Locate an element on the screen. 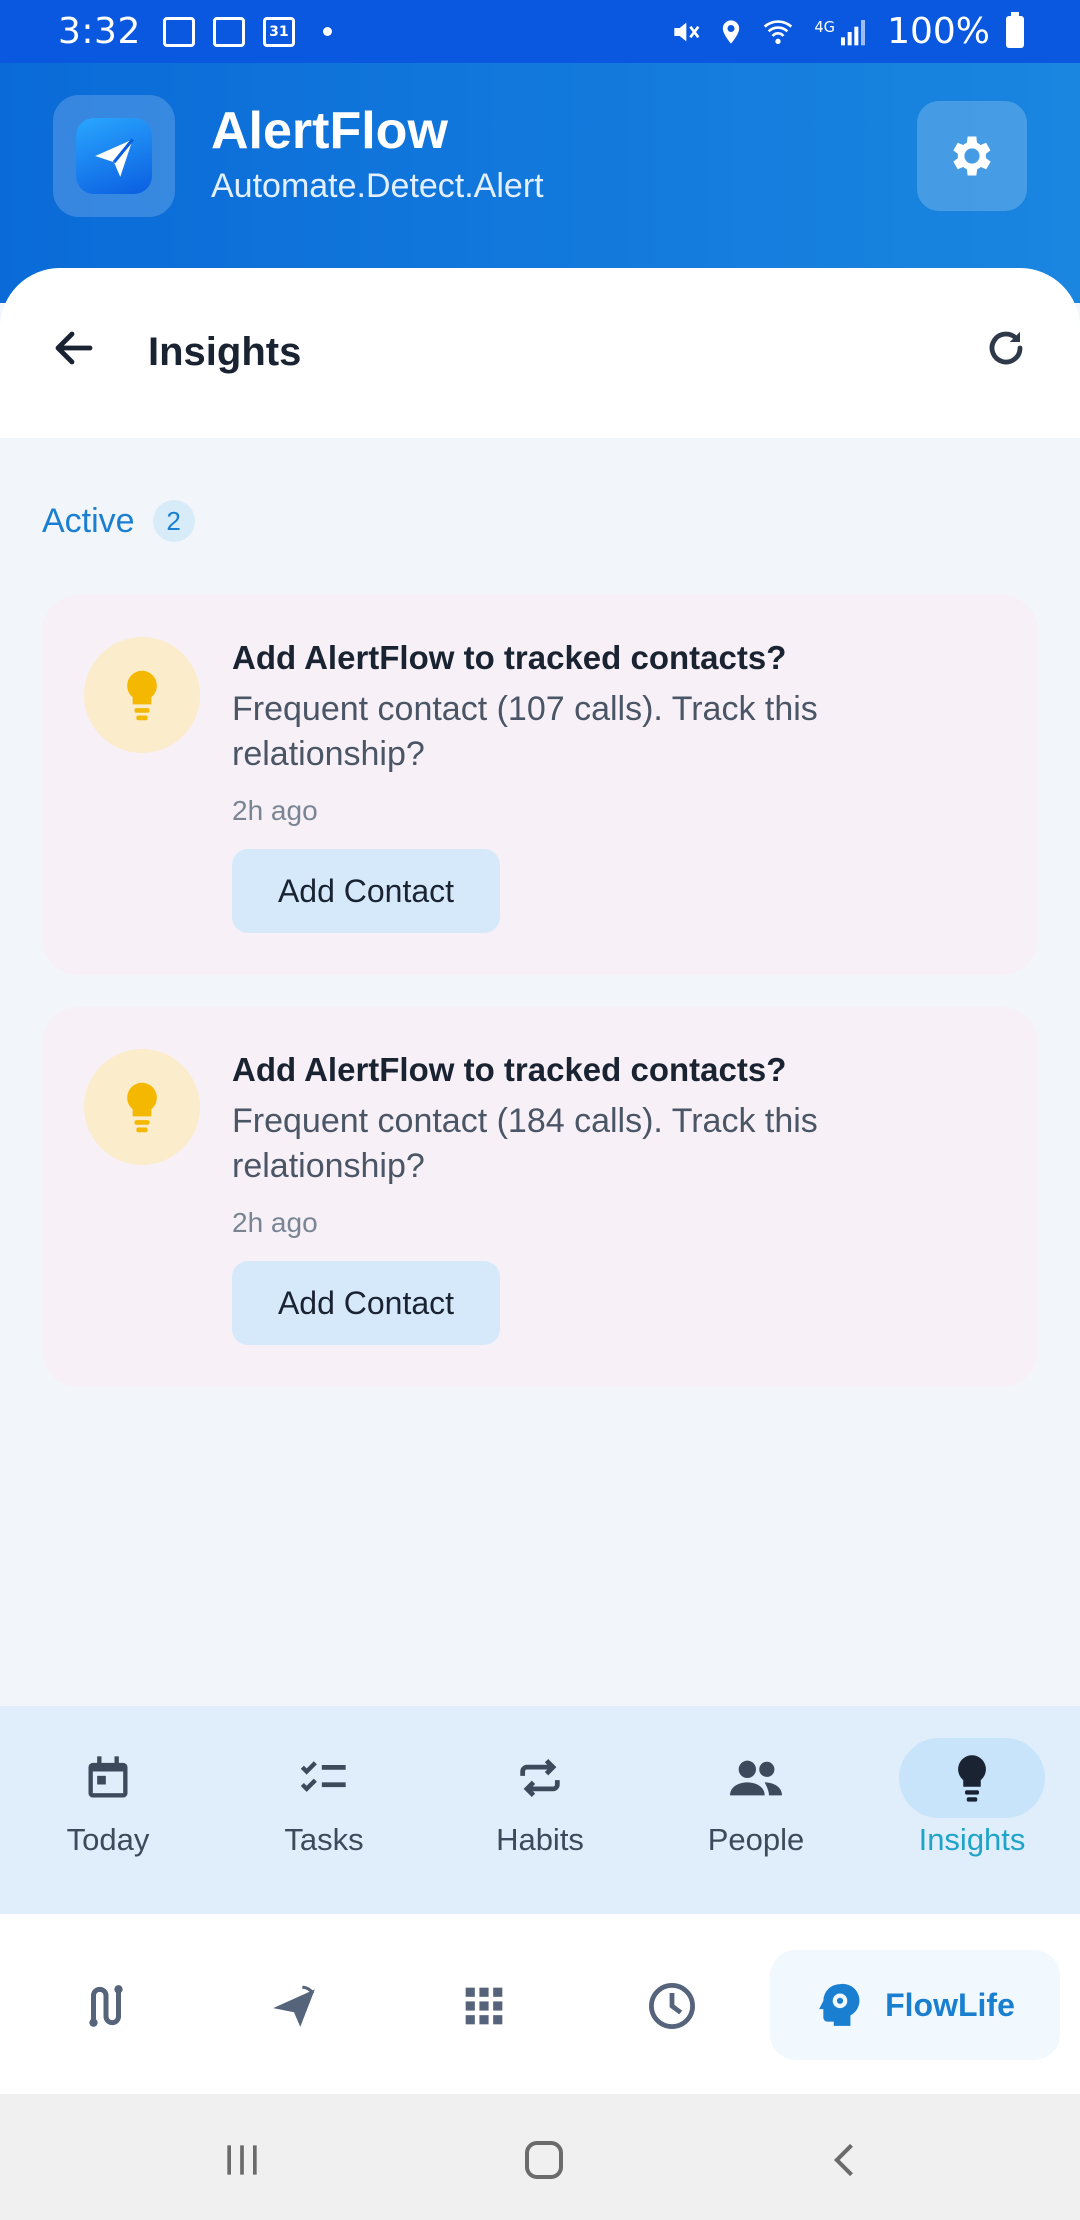 Image resolution: width=1080 pixels, height=2220 pixels. recent-apps-button is located at coordinates (242, 2160).